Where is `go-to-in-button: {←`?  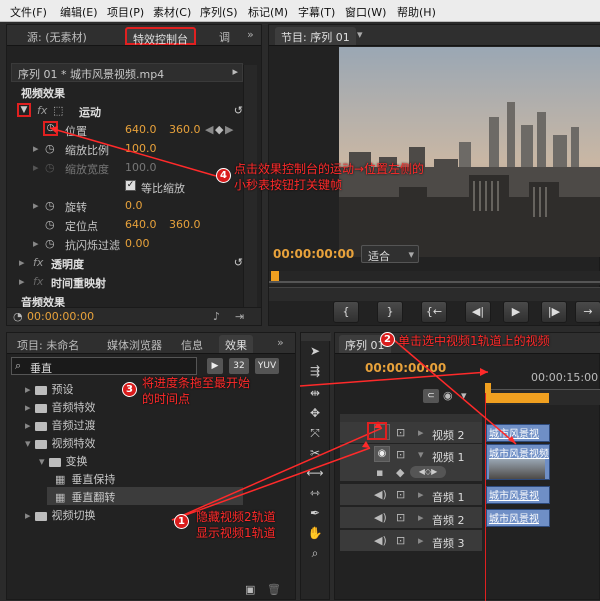
go-to-in-button: {← is located at coordinates (434, 312).